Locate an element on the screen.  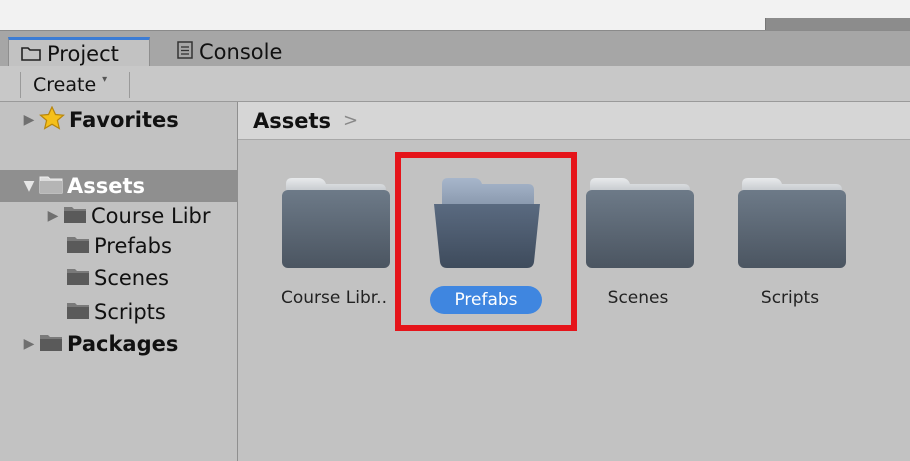
tree-item-label: Favorites is located at coordinates (124, 120).